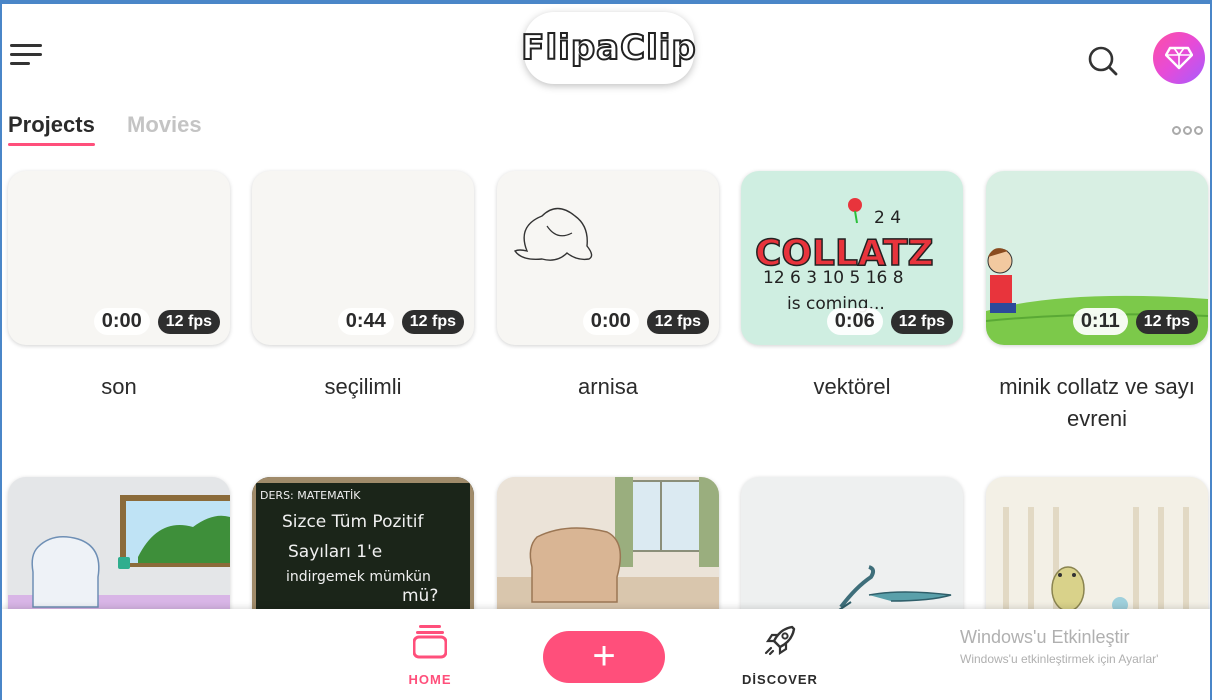 The width and height of the screenshot is (1212, 700). Describe the element at coordinates (353, 522) in the screenshot. I see `svg-text: Sizce Tüm Pozitif` at that location.